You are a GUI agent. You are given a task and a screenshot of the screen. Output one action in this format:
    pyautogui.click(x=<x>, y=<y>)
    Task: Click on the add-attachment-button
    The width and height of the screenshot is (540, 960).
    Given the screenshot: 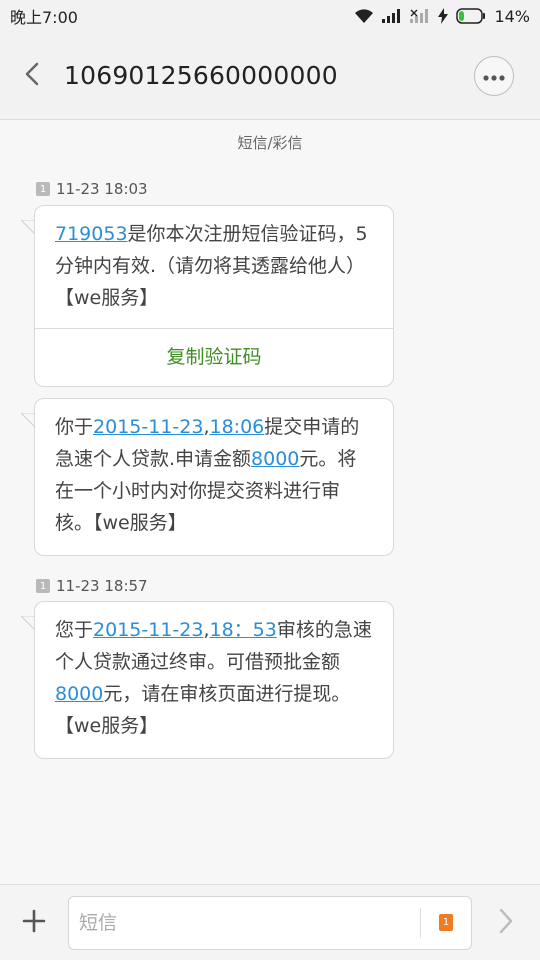 What is the action you would take?
    pyautogui.click(x=34, y=922)
    